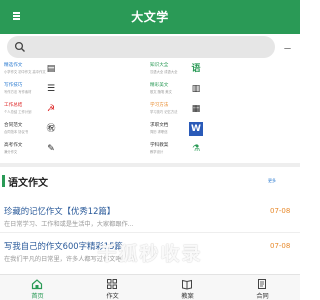  Describe the element at coordinates (161, 92) in the screenshot. I see `category-subtitle: 散文 随笔 美文` at that location.